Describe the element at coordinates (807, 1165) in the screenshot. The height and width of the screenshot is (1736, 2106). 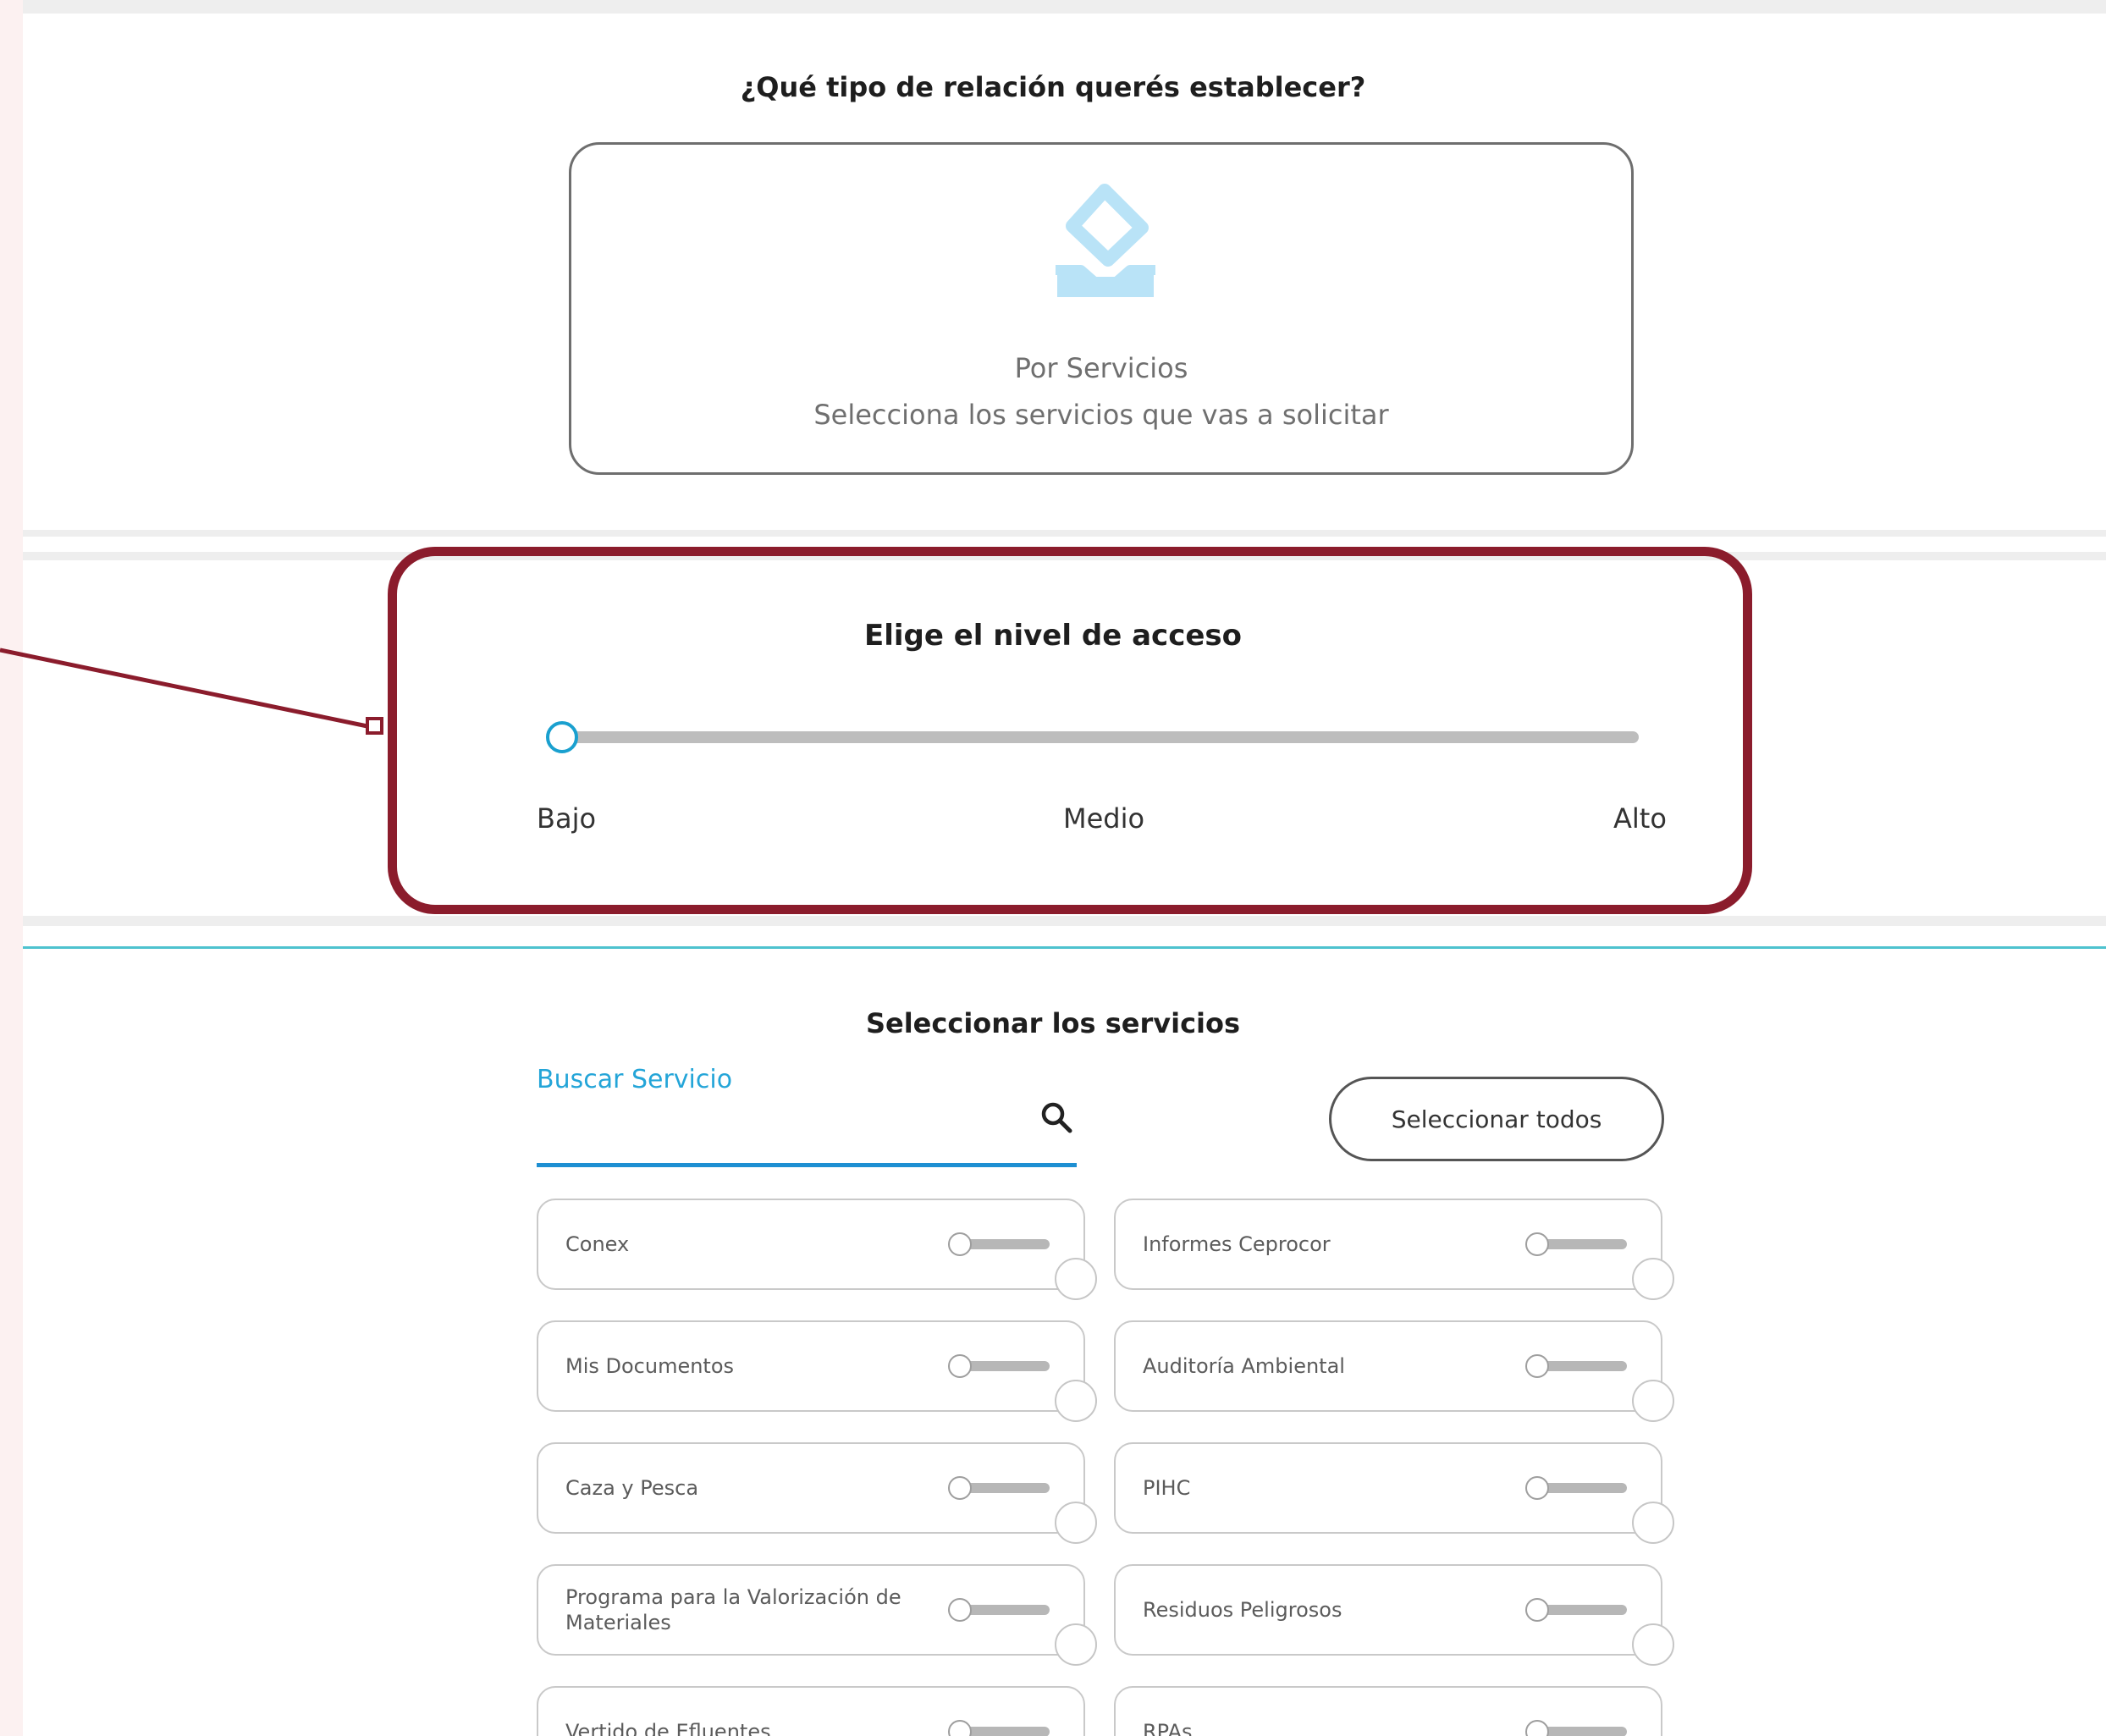
I see `search-underline` at that location.